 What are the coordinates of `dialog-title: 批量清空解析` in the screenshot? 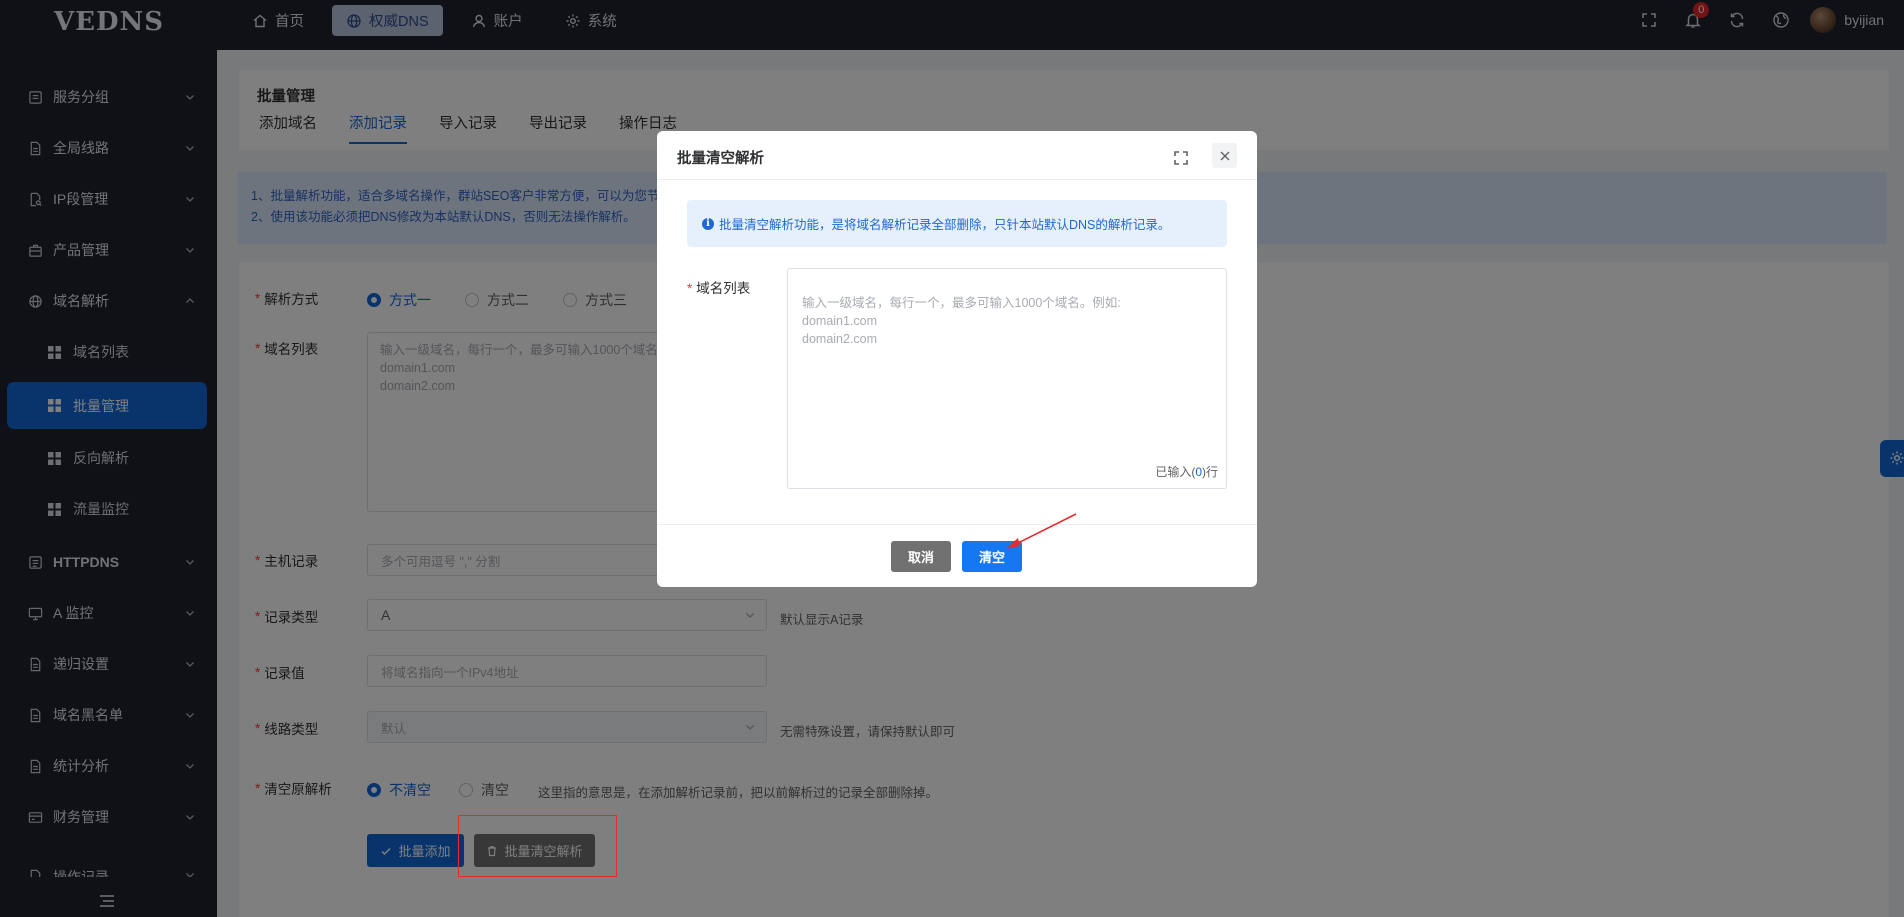 It's located at (720, 159).